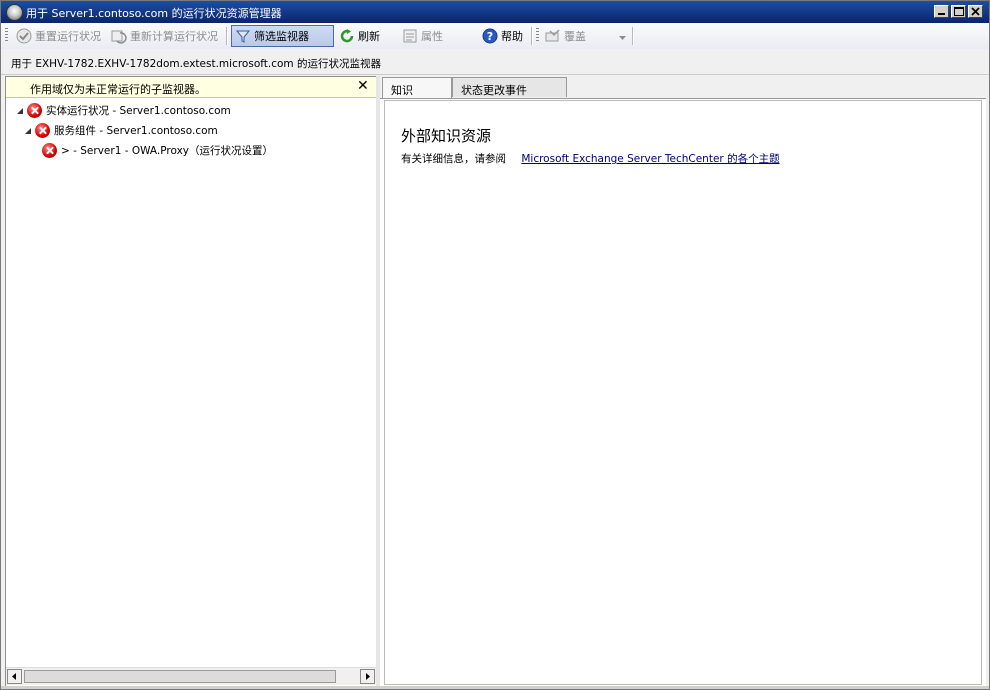  I want to click on tab-label: 状态更改事件, so click(494, 90).